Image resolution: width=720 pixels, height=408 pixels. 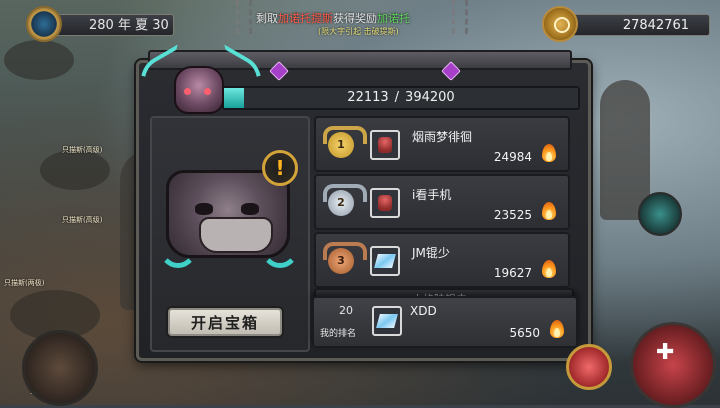 I want to click on season-display: 280 年 夏 30, so click(x=96, y=24).